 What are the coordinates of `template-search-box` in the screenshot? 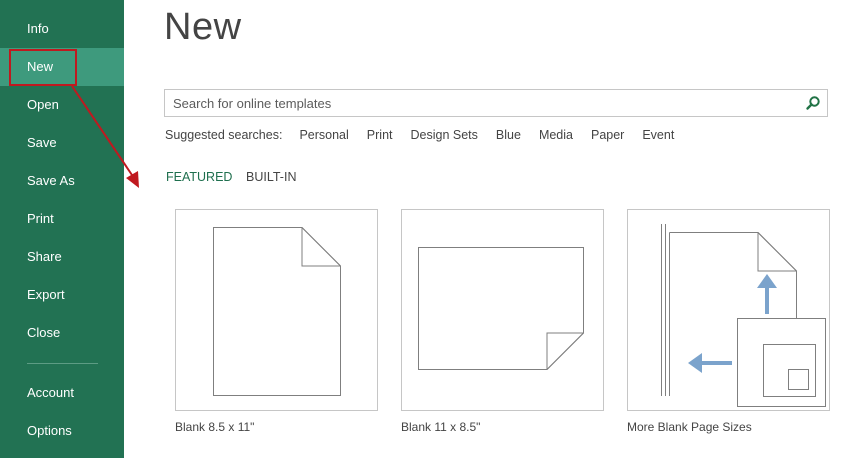 It's located at (496, 103).